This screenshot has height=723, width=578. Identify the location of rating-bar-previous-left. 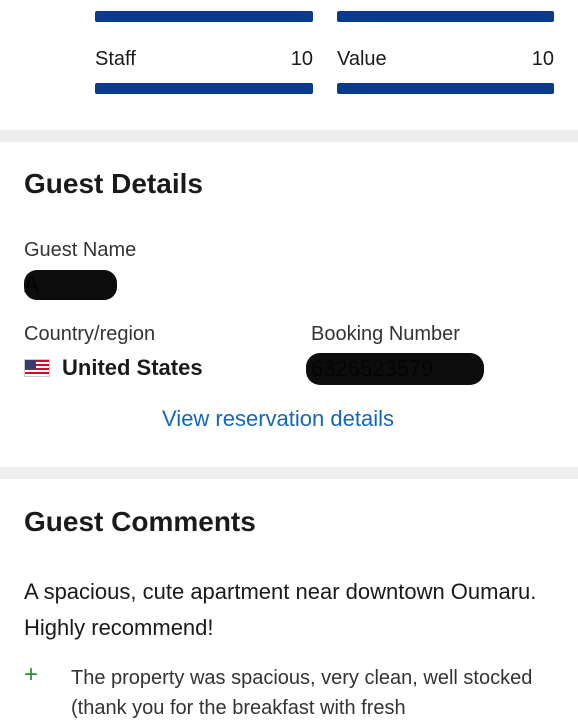
(204, 16).